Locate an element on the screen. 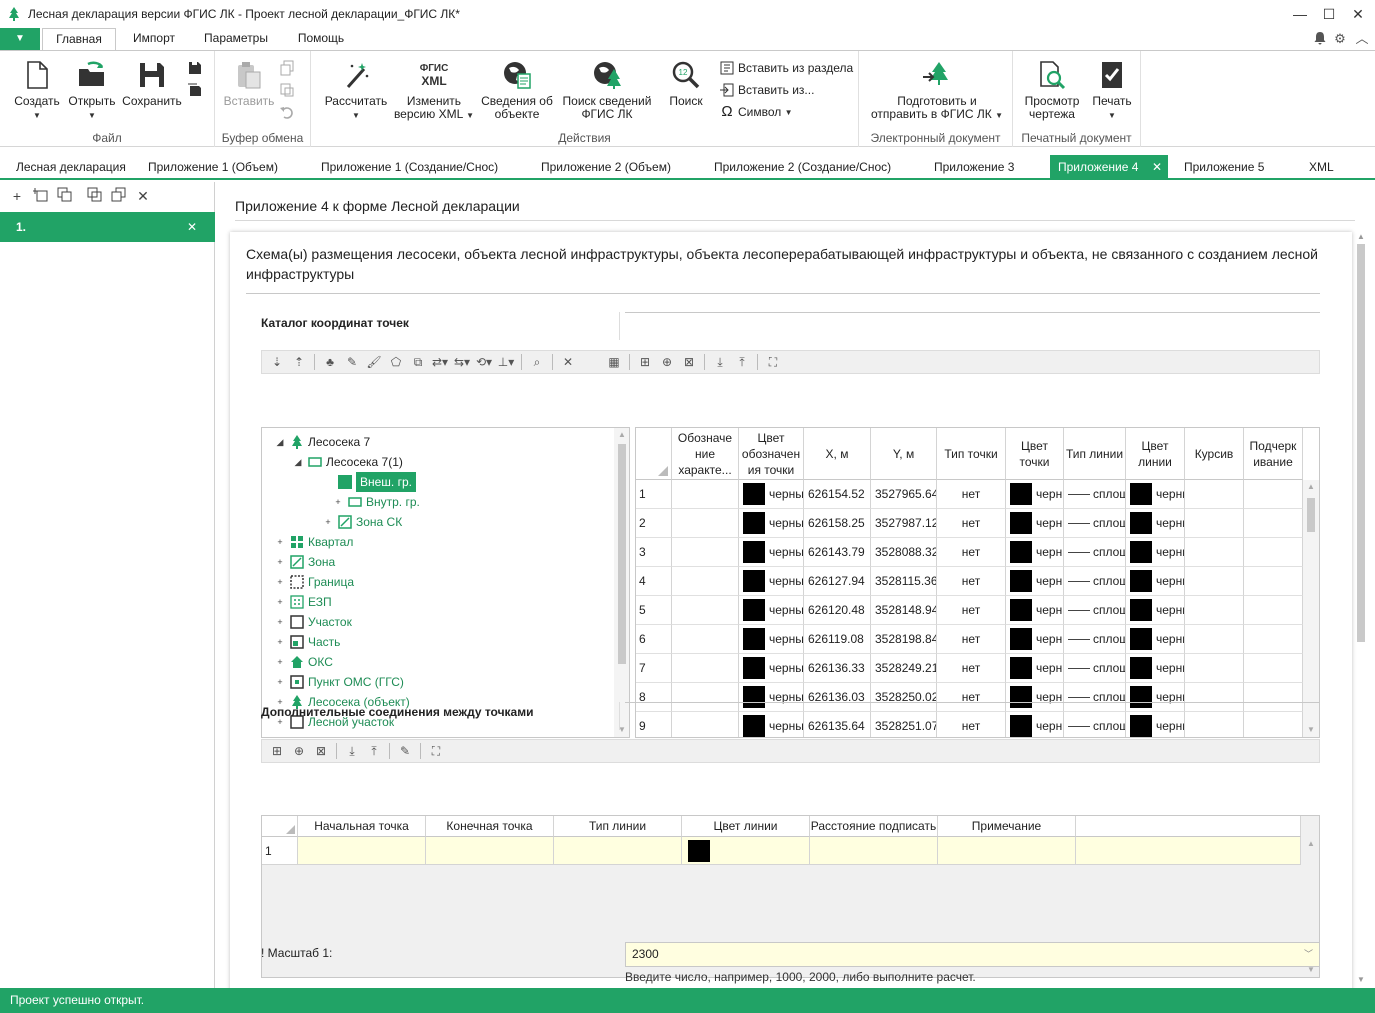 This screenshot has width=1375, height=1013. tab-forest-declaration: Лесная декларация is located at coordinates (71, 167).